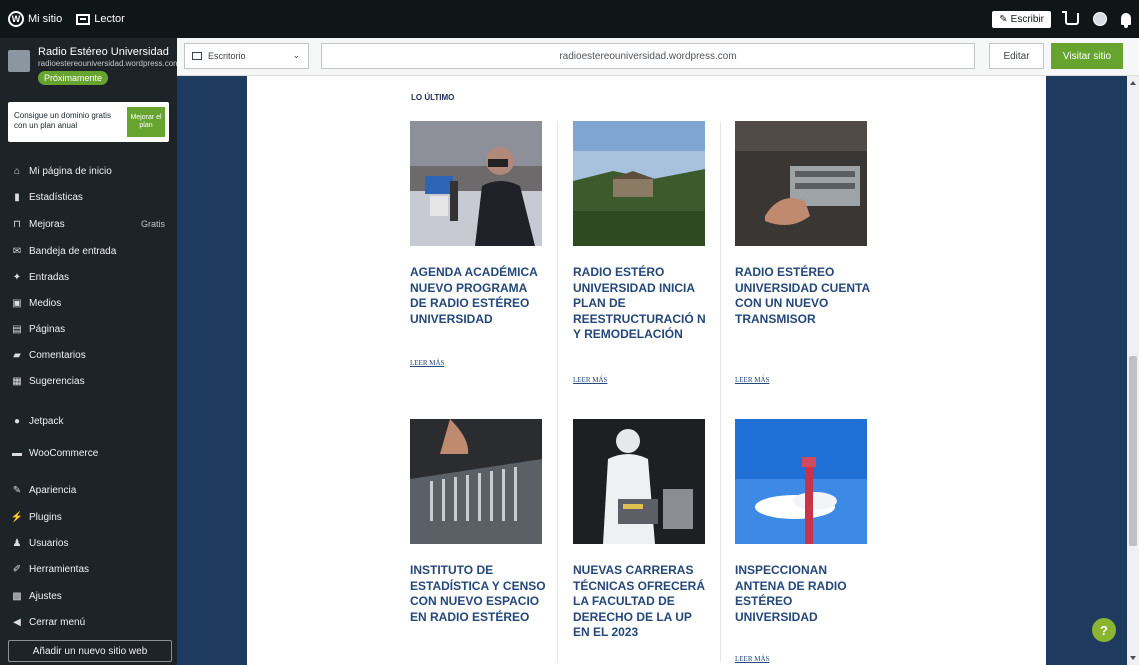 The height and width of the screenshot is (665, 1139). I want to click on sidebar-item-label: Bandeja de entrada, so click(73, 251).